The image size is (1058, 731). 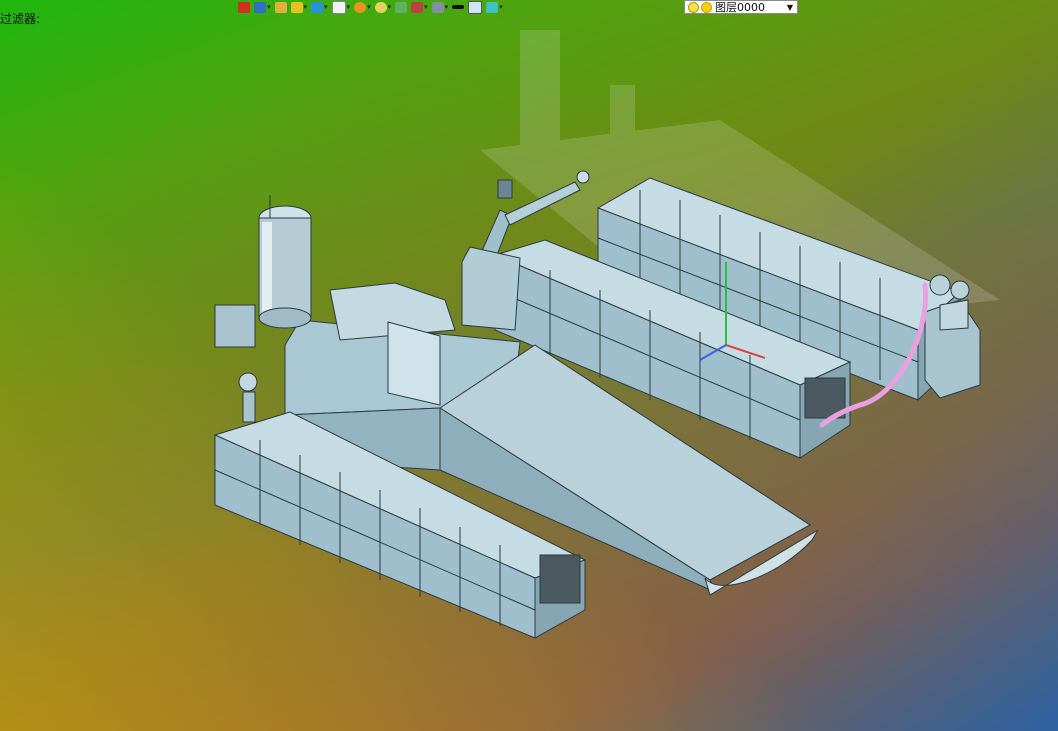 I want to click on vertical-tank, so click(x=263, y=271).